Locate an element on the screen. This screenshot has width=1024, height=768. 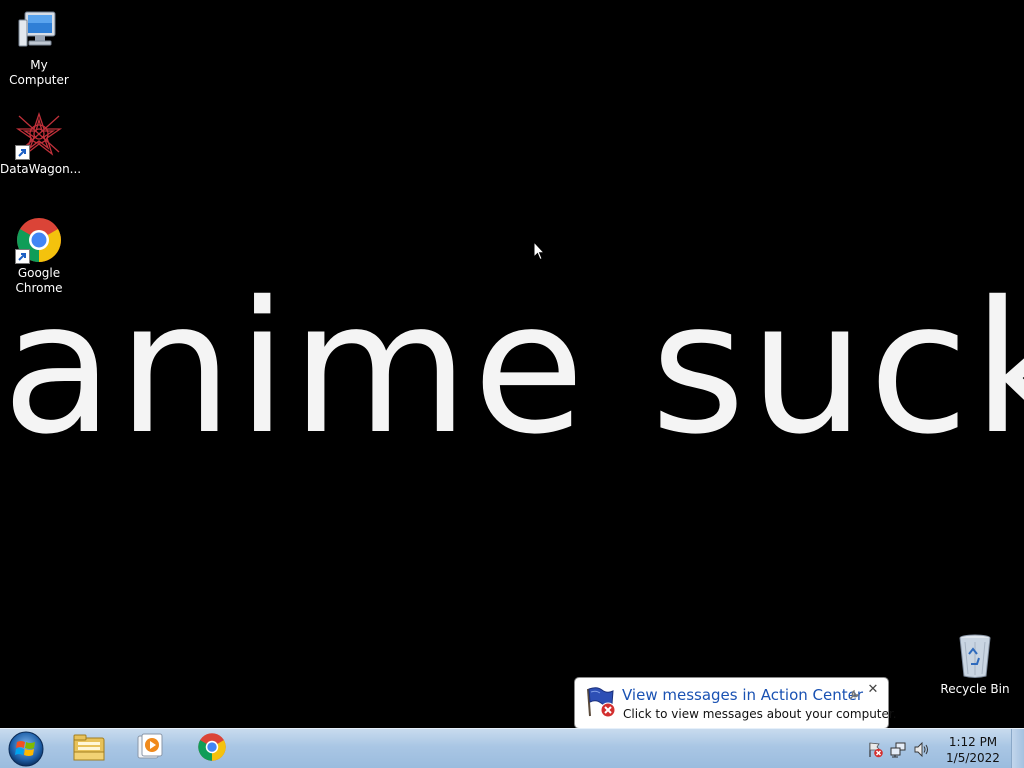
computer-icon is located at coordinates (39, 32).